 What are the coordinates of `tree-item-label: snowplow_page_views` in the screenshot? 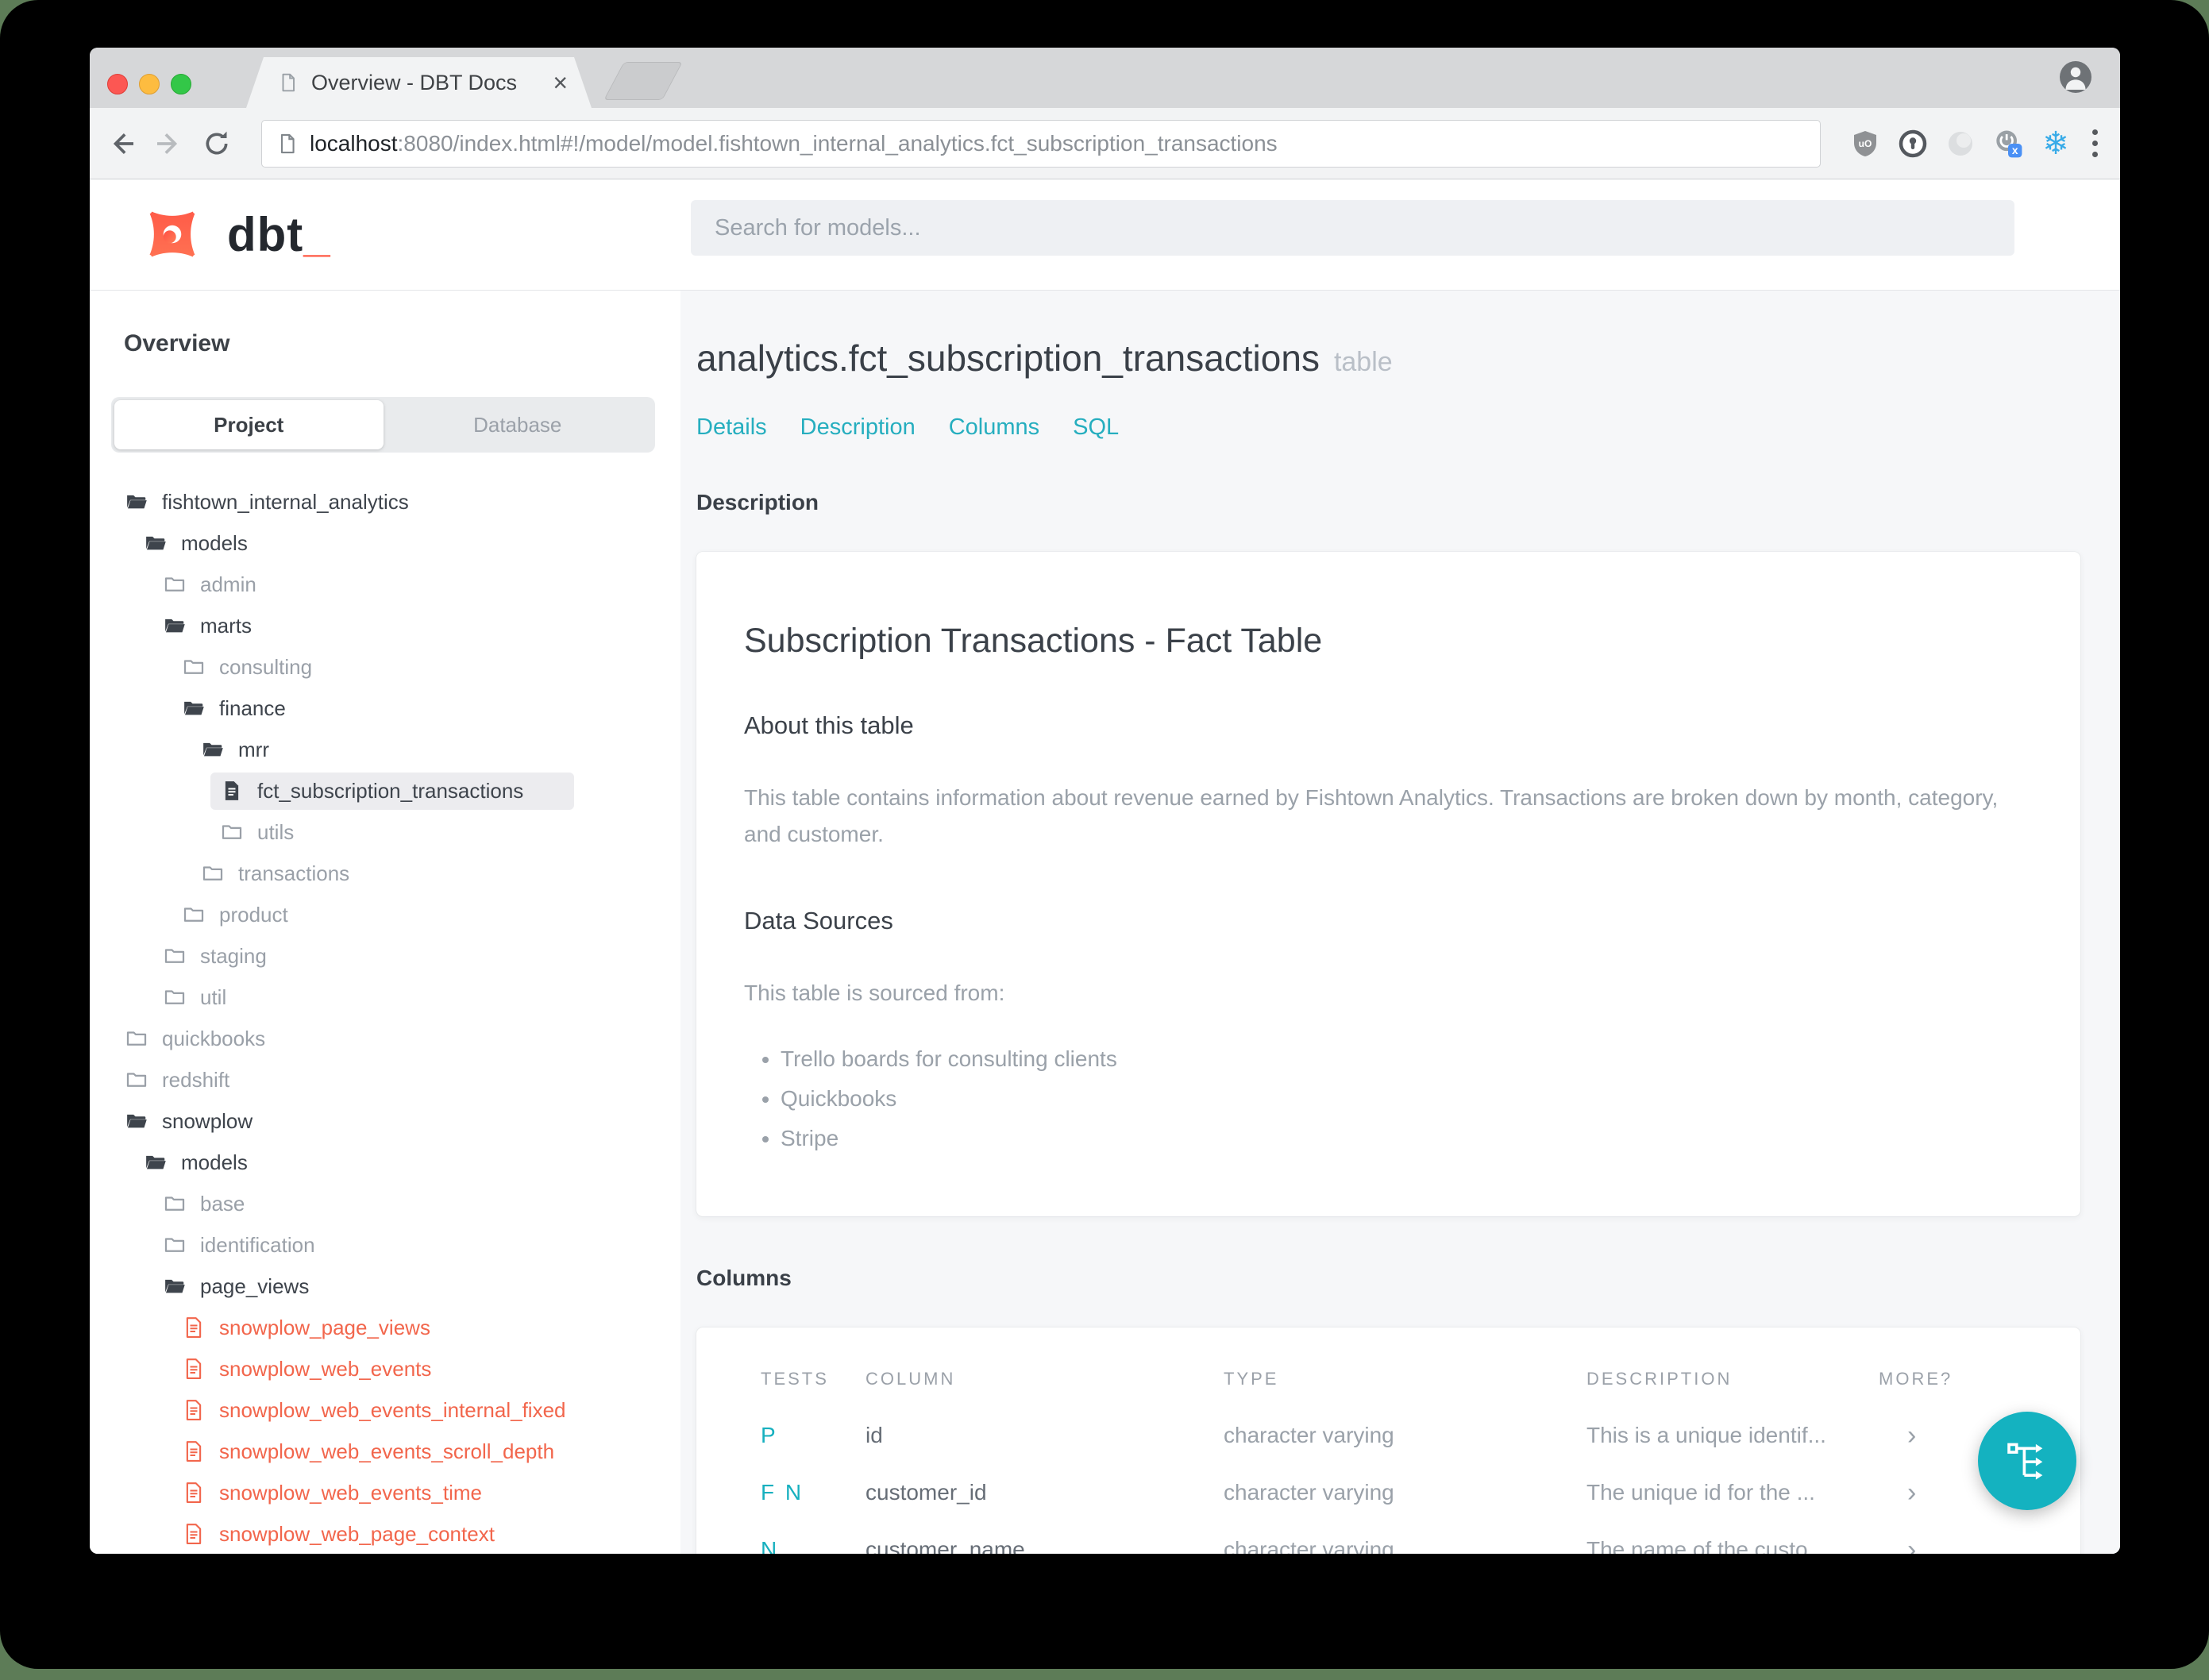 It's located at (325, 1327).